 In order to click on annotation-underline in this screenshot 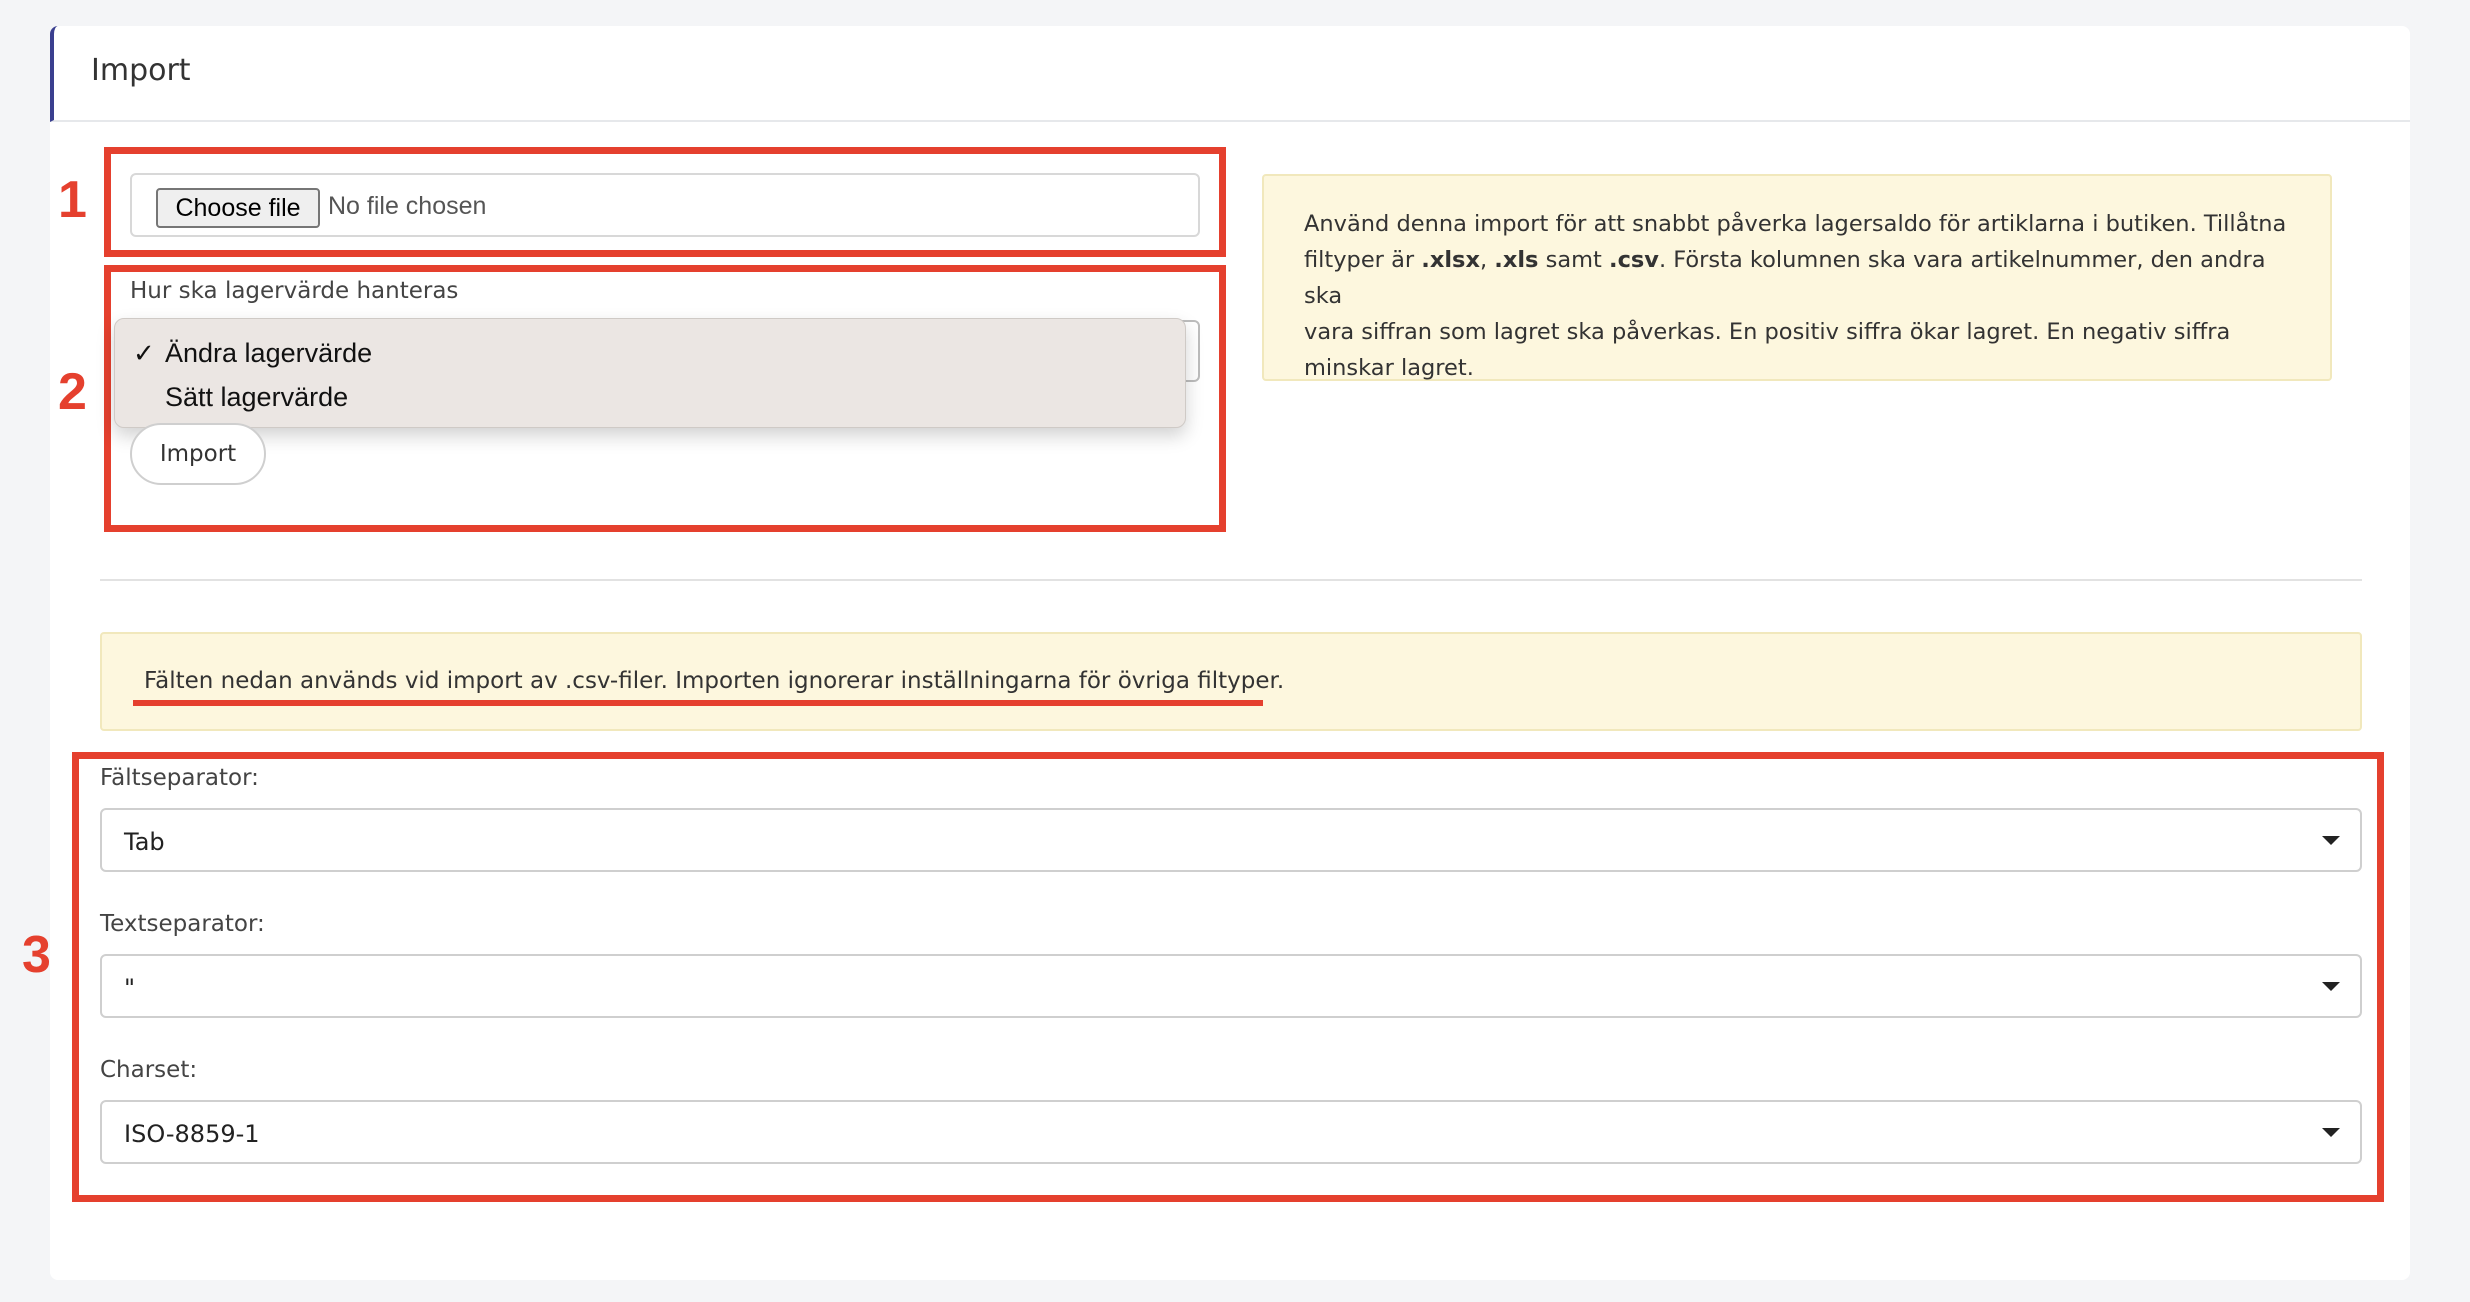, I will do `click(698, 703)`.